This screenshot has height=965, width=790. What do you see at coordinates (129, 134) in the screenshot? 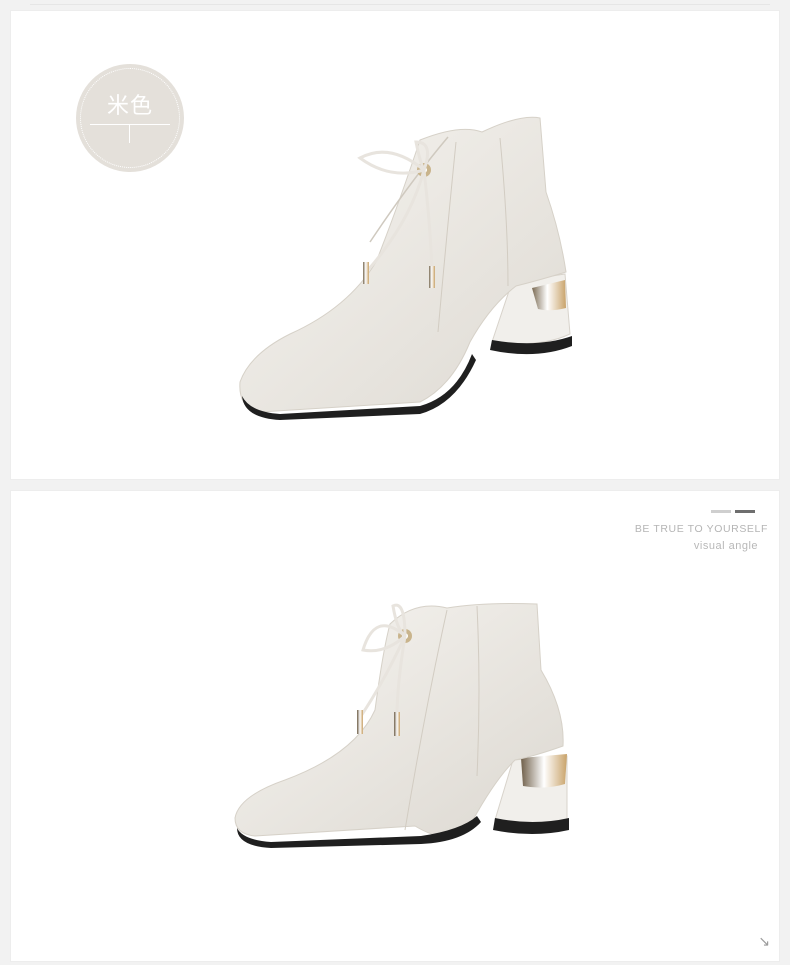
I see `badge-tick` at bounding box center [129, 134].